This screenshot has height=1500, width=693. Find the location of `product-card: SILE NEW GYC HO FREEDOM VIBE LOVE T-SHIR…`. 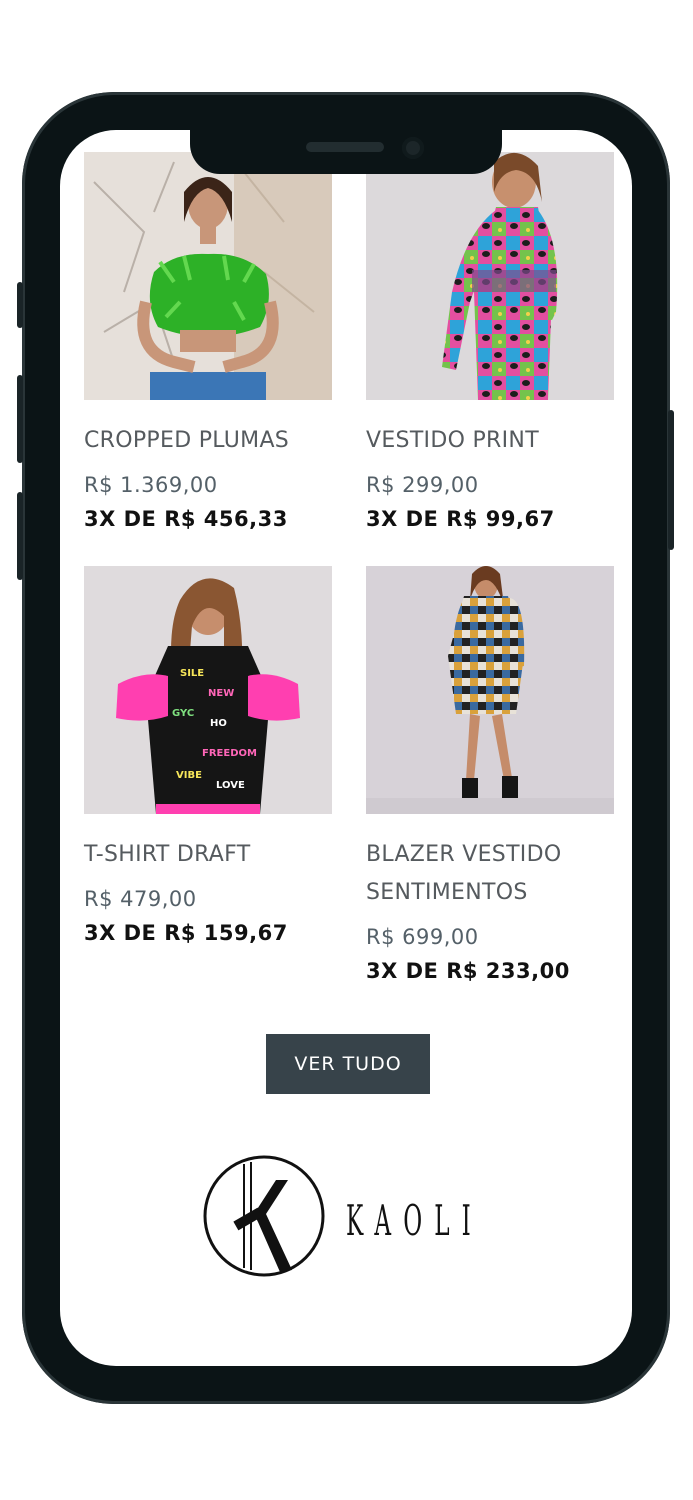

product-card: SILE NEW GYC HO FREEDOM VIBE LOVE T-SHIR… is located at coordinates (208, 757).